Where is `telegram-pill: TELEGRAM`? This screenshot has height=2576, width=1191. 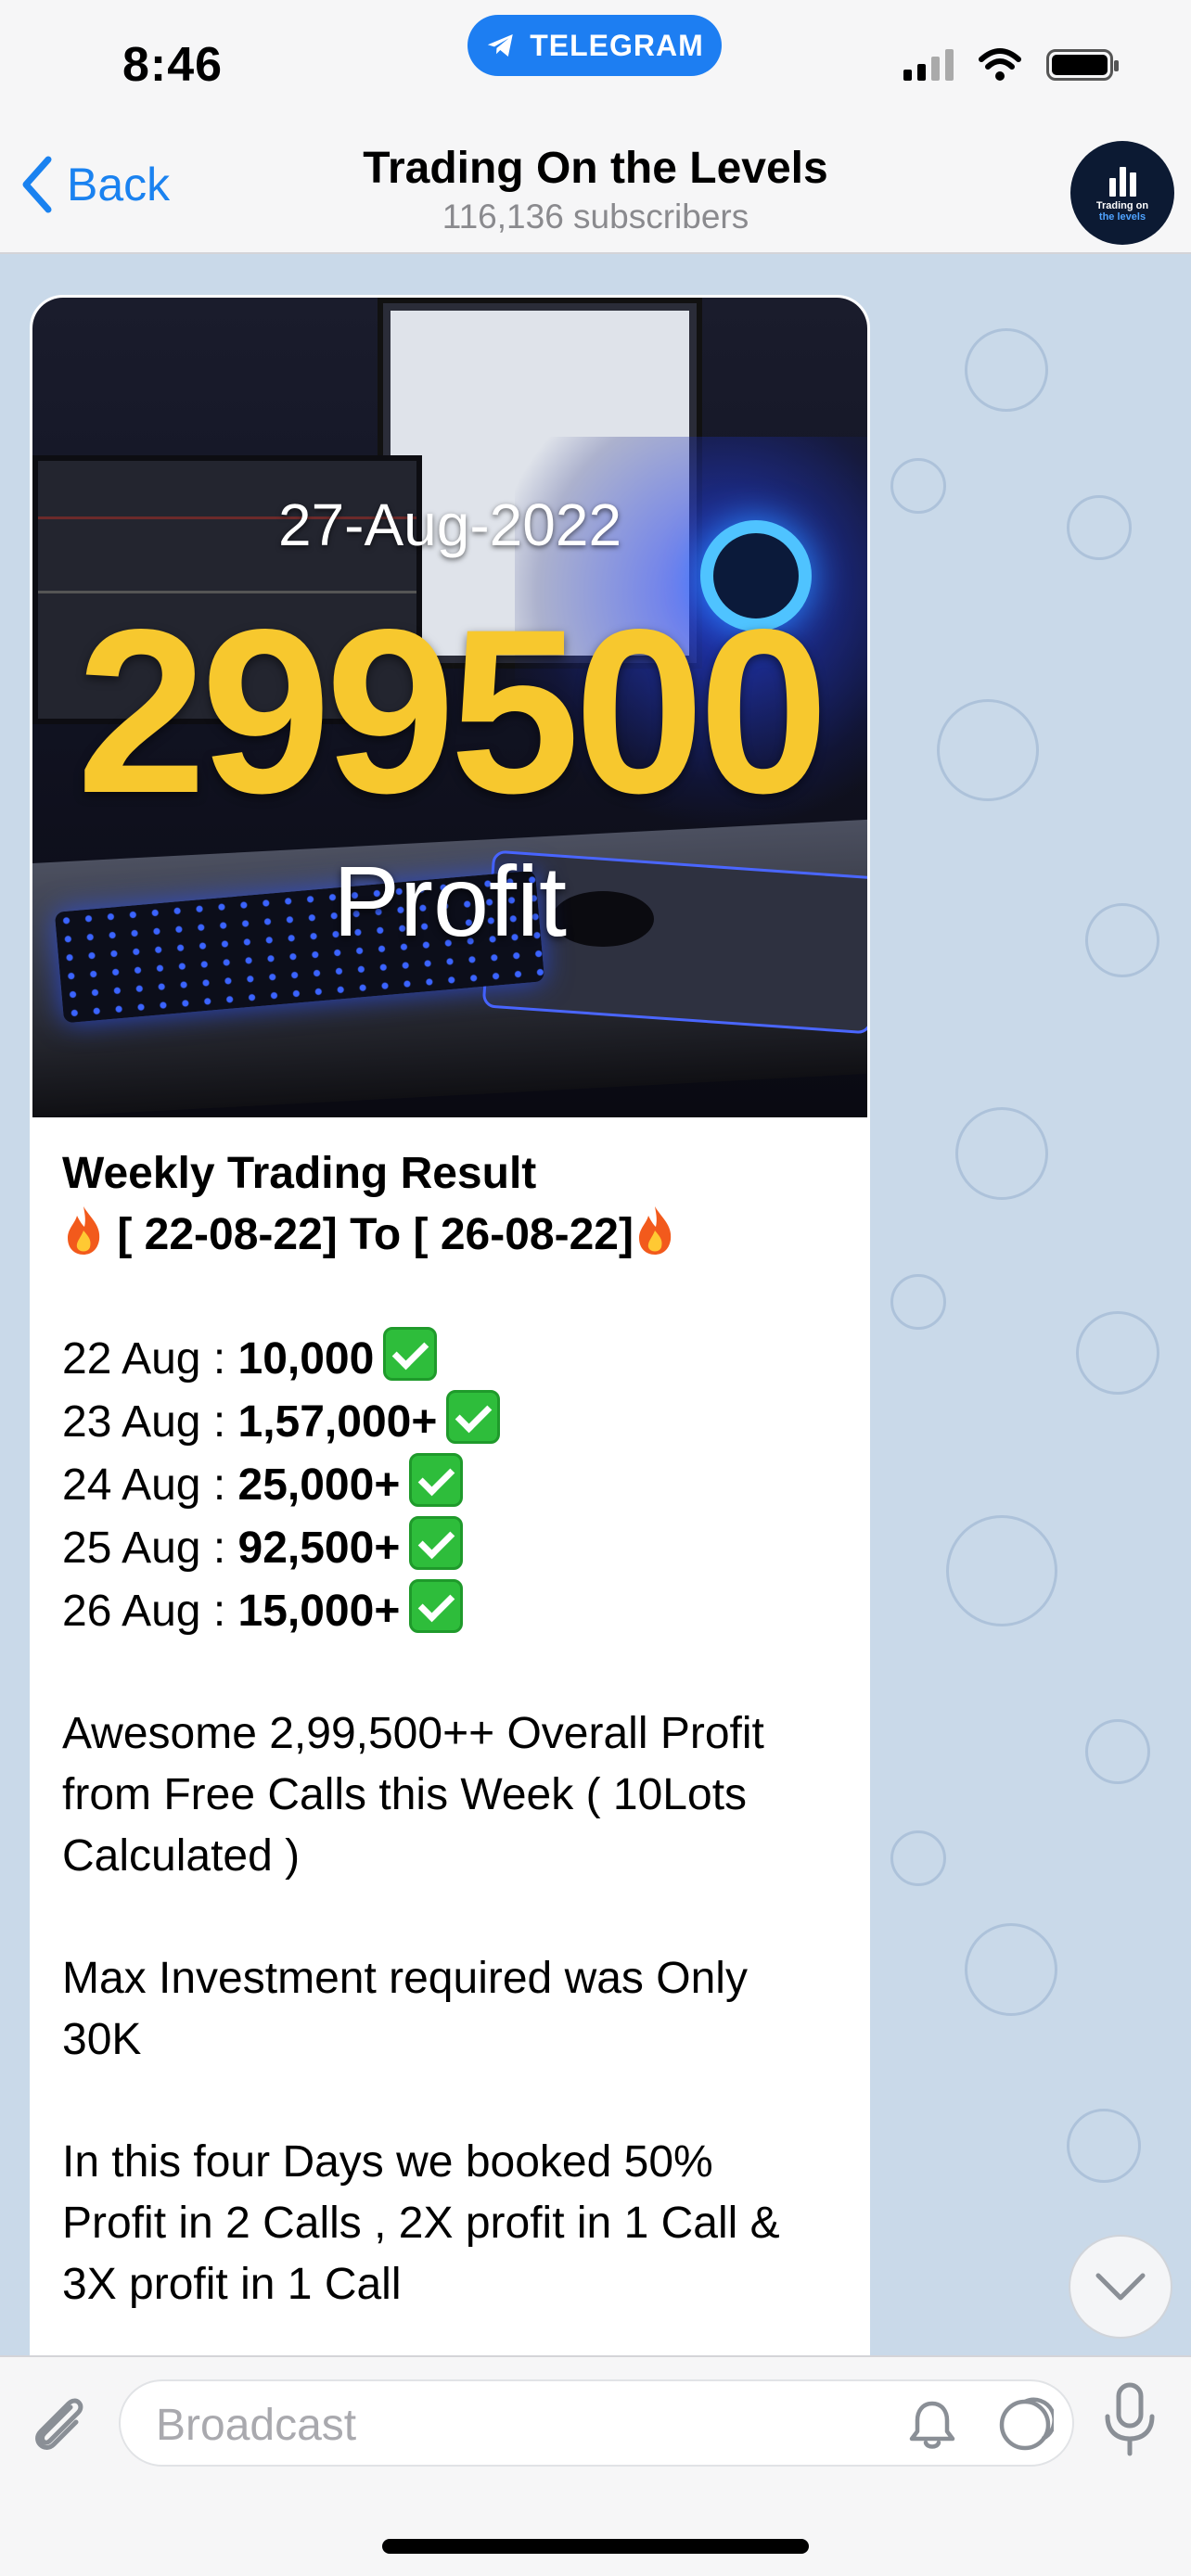 telegram-pill: TELEGRAM is located at coordinates (594, 46).